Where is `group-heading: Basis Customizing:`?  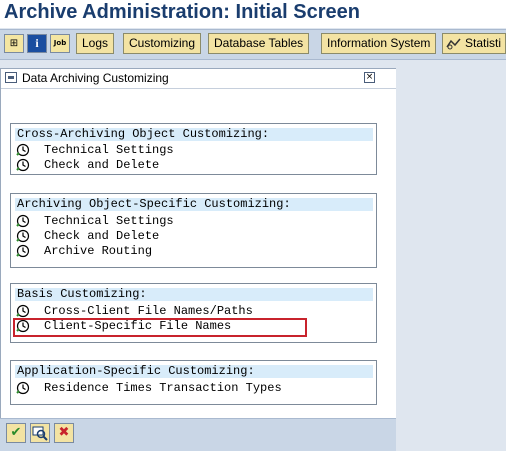
group-heading: Basis Customizing: is located at coordinates (194, 294).